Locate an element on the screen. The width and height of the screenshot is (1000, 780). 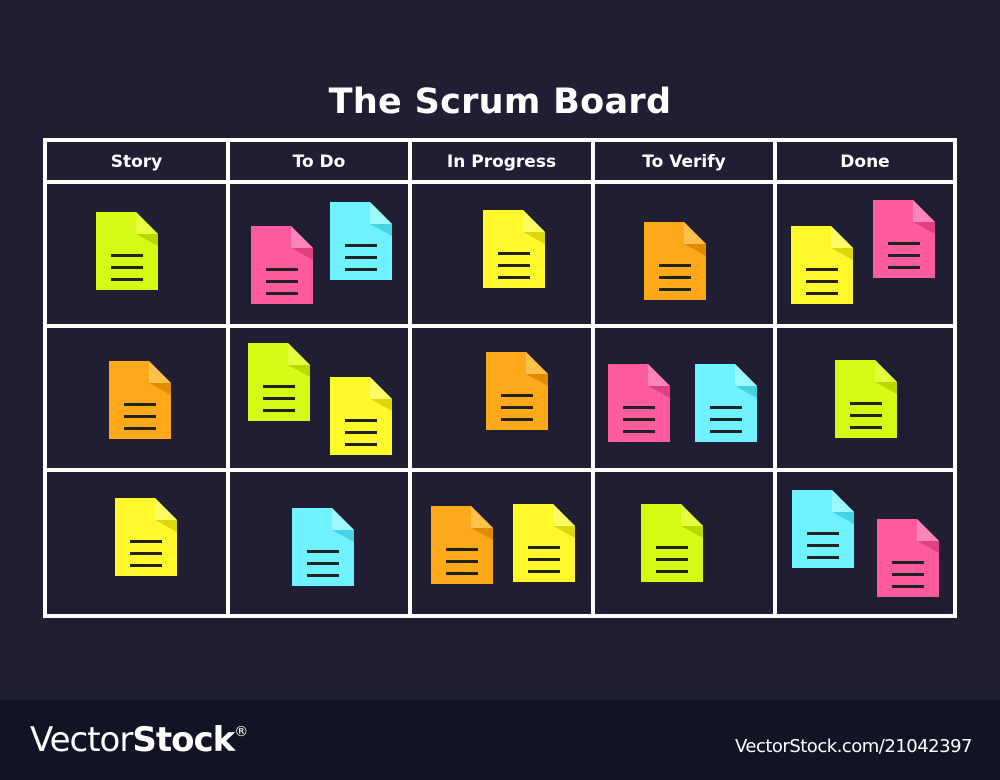
column-header-done: Done is located at coordinates (865, 162).